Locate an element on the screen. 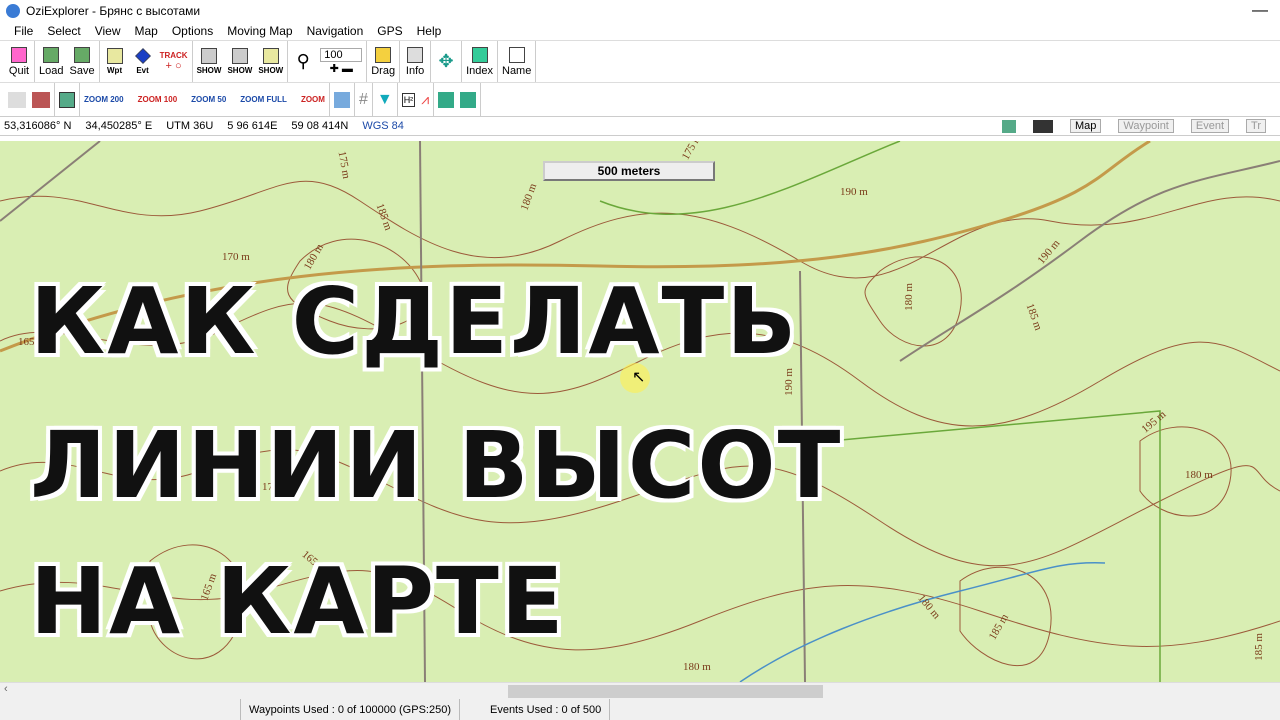 This screenshot has height=720, width=1280. menu-moving-map: Moving Map is located at coordinates (259, 31).